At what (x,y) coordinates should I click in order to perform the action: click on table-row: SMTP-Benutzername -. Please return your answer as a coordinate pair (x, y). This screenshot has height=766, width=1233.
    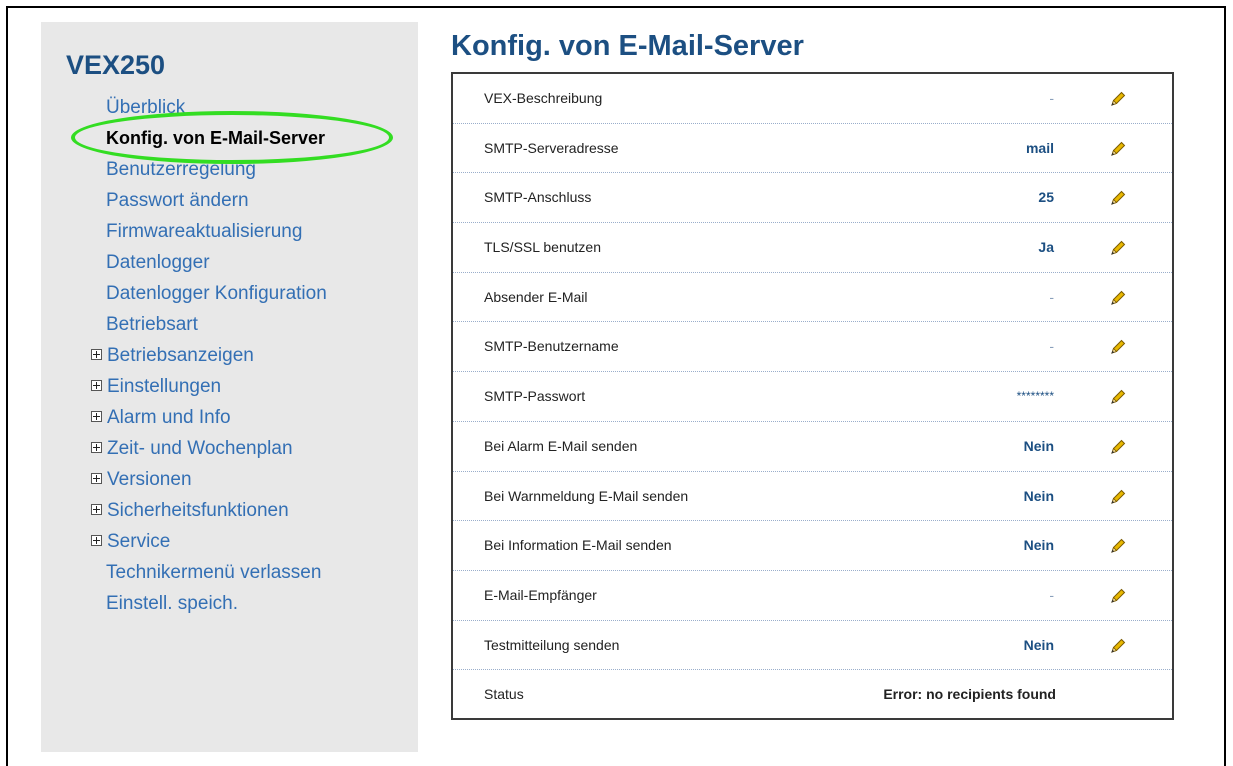
    Looking at the image, I should click on (812, 347).